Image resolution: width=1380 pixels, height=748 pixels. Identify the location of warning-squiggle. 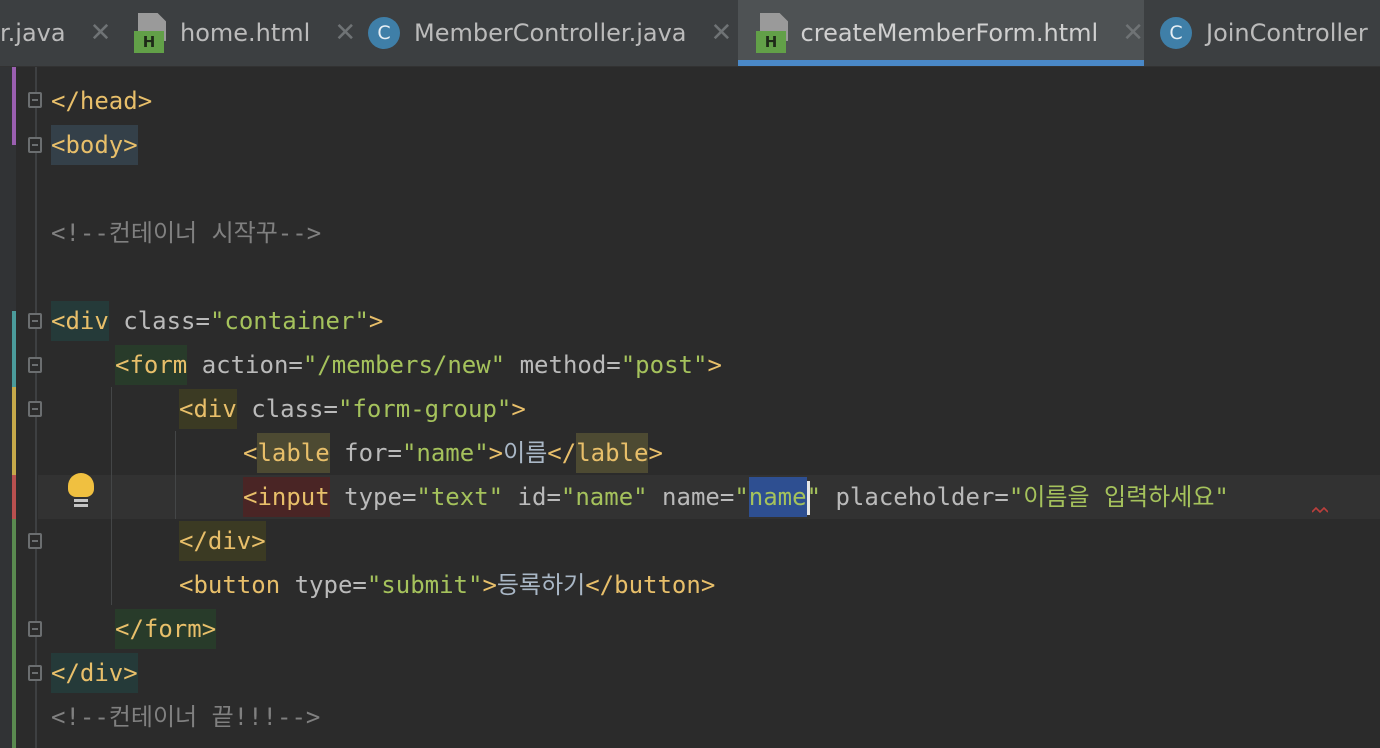
(1320, 510).